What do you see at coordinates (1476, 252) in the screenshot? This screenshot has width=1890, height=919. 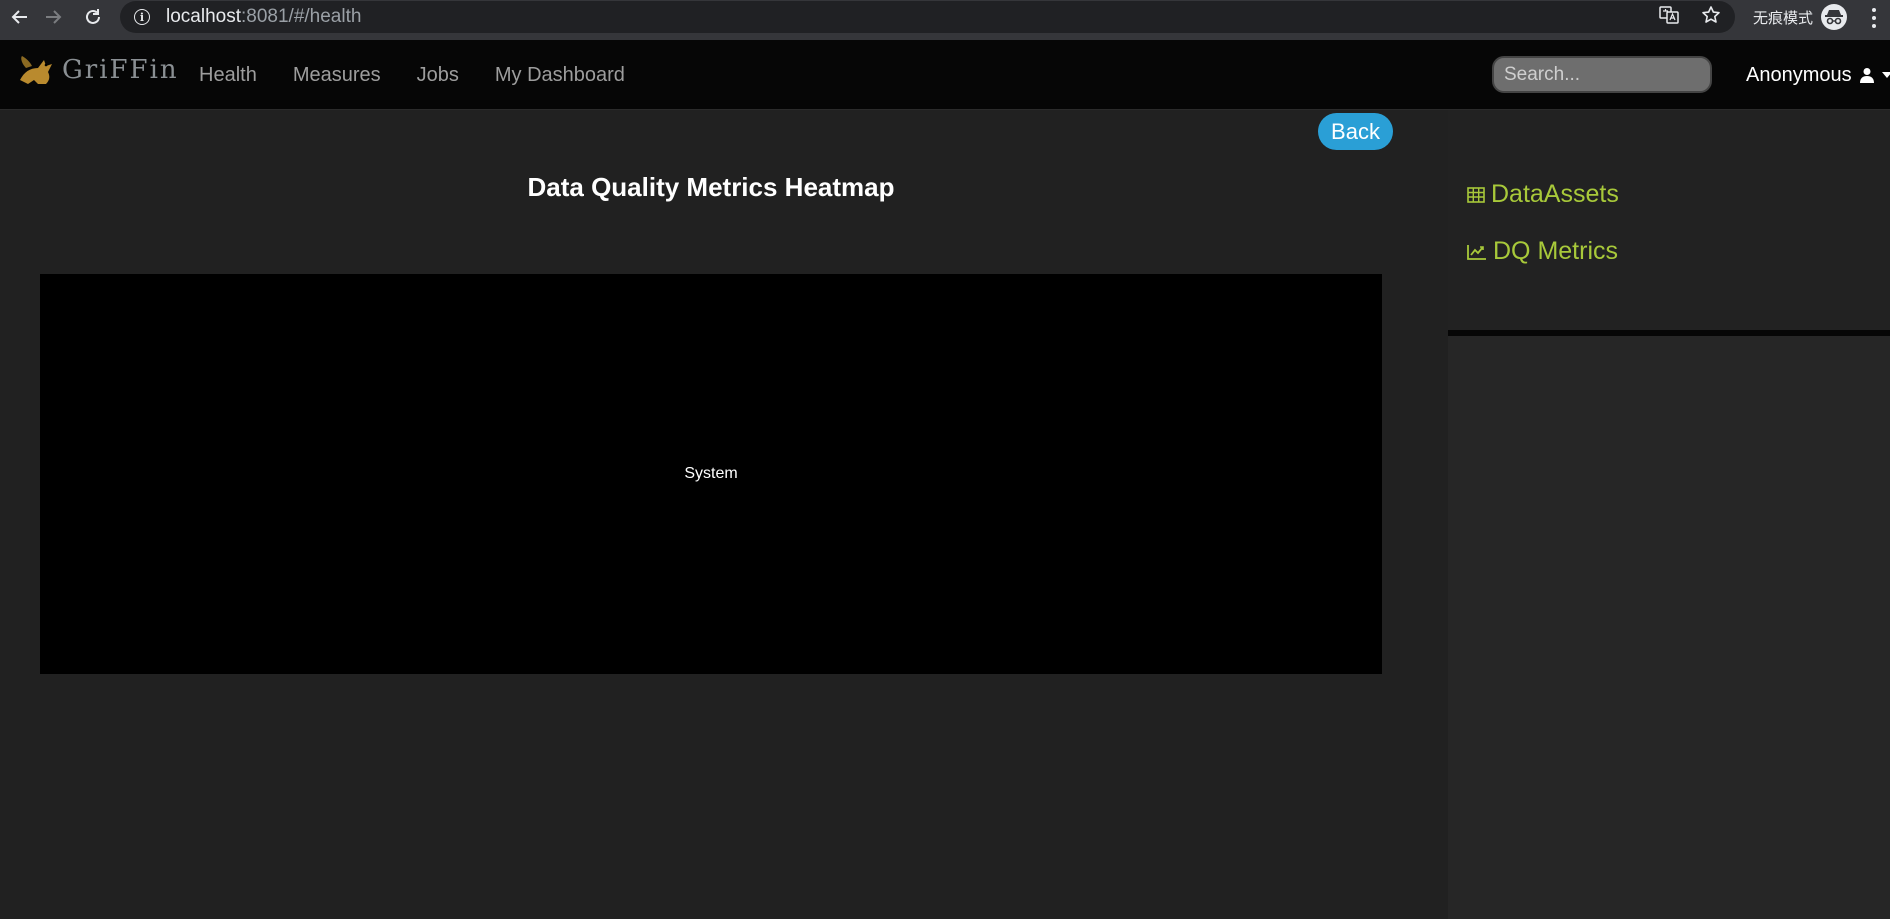 I see `line-chart-icon` at bounding box center [1476, 252].